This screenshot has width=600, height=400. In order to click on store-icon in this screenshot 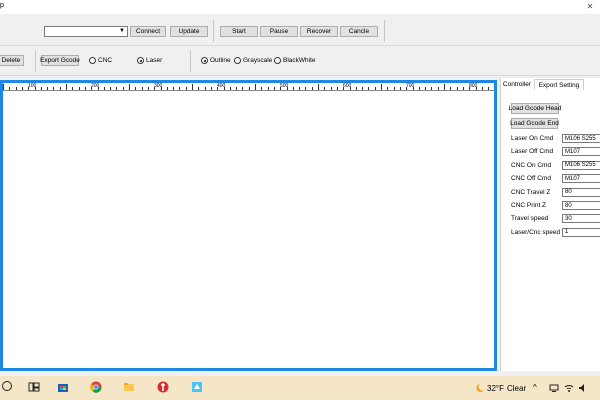, I will do `click(63, 387)`.